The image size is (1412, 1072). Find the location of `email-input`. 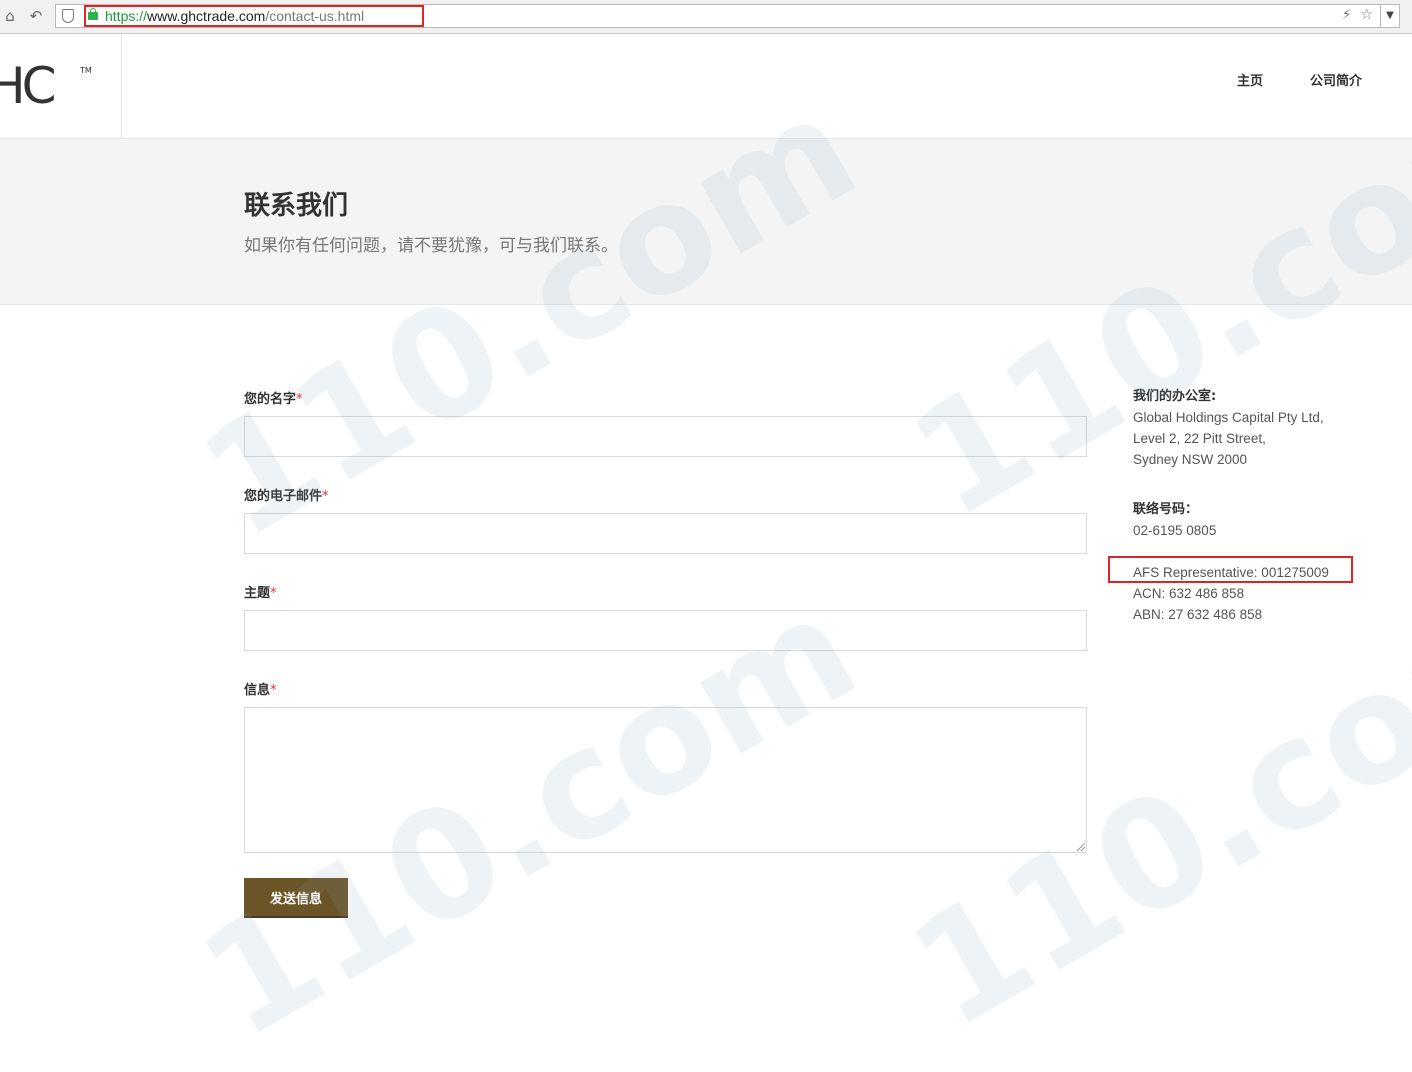

email-input is located at coordinates (665, 533).